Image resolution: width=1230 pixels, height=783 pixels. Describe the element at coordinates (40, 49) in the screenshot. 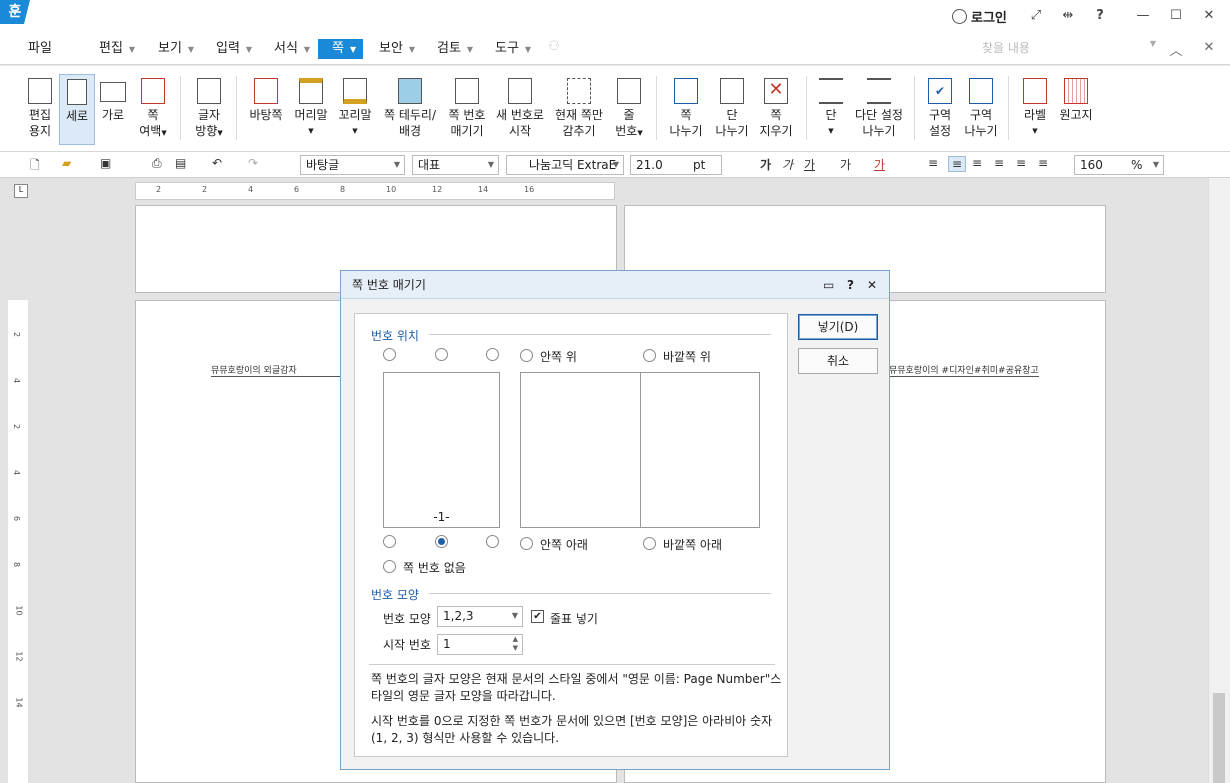

I see `menu-file: 파일` at that location.